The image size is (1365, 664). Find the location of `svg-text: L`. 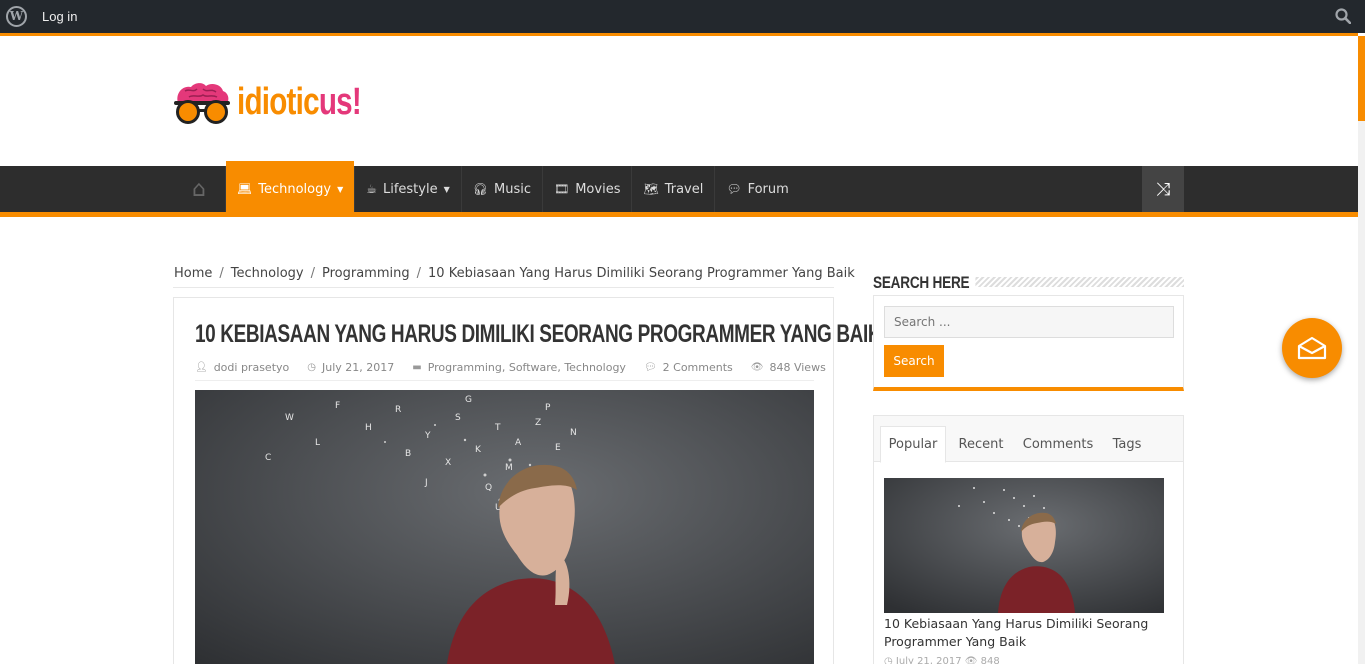

svg-text: L is located at coordinates (317, 443).